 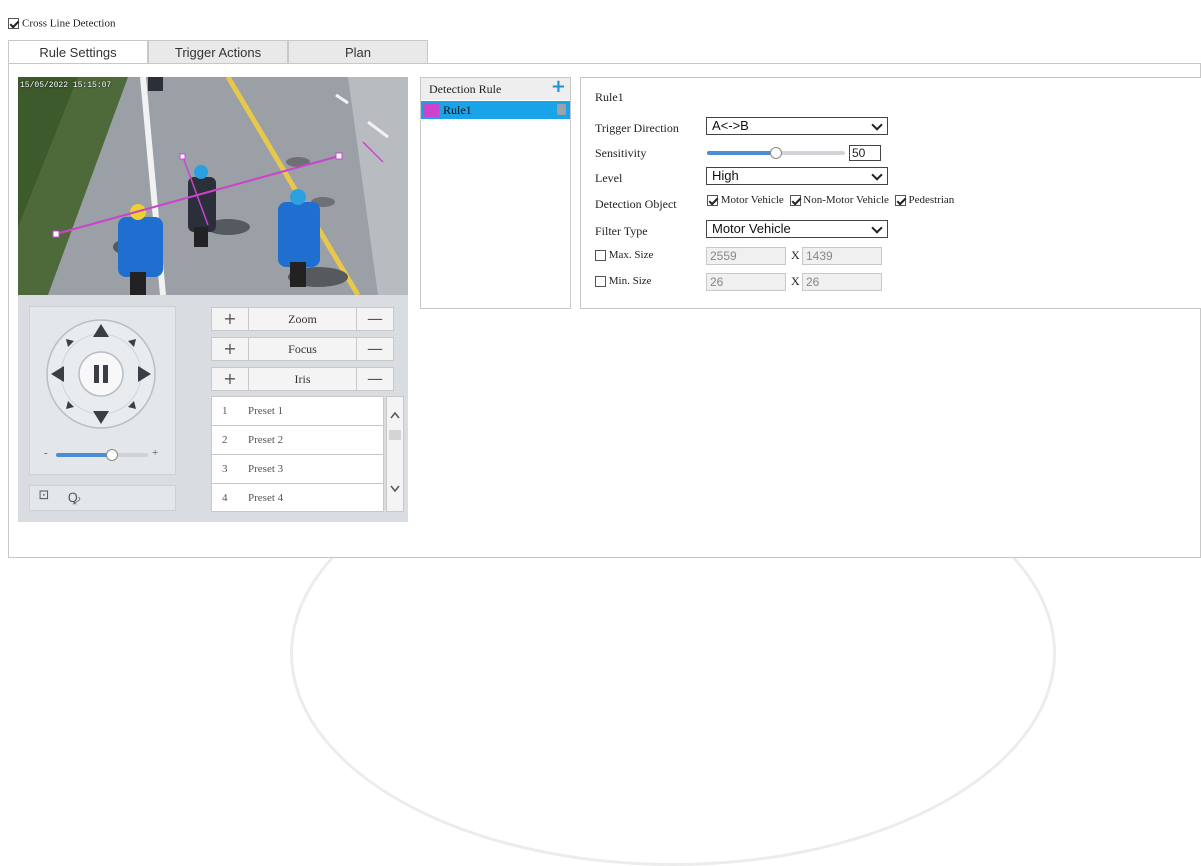 I want to click on focus-label: Focus, so click(x=302, y=349).